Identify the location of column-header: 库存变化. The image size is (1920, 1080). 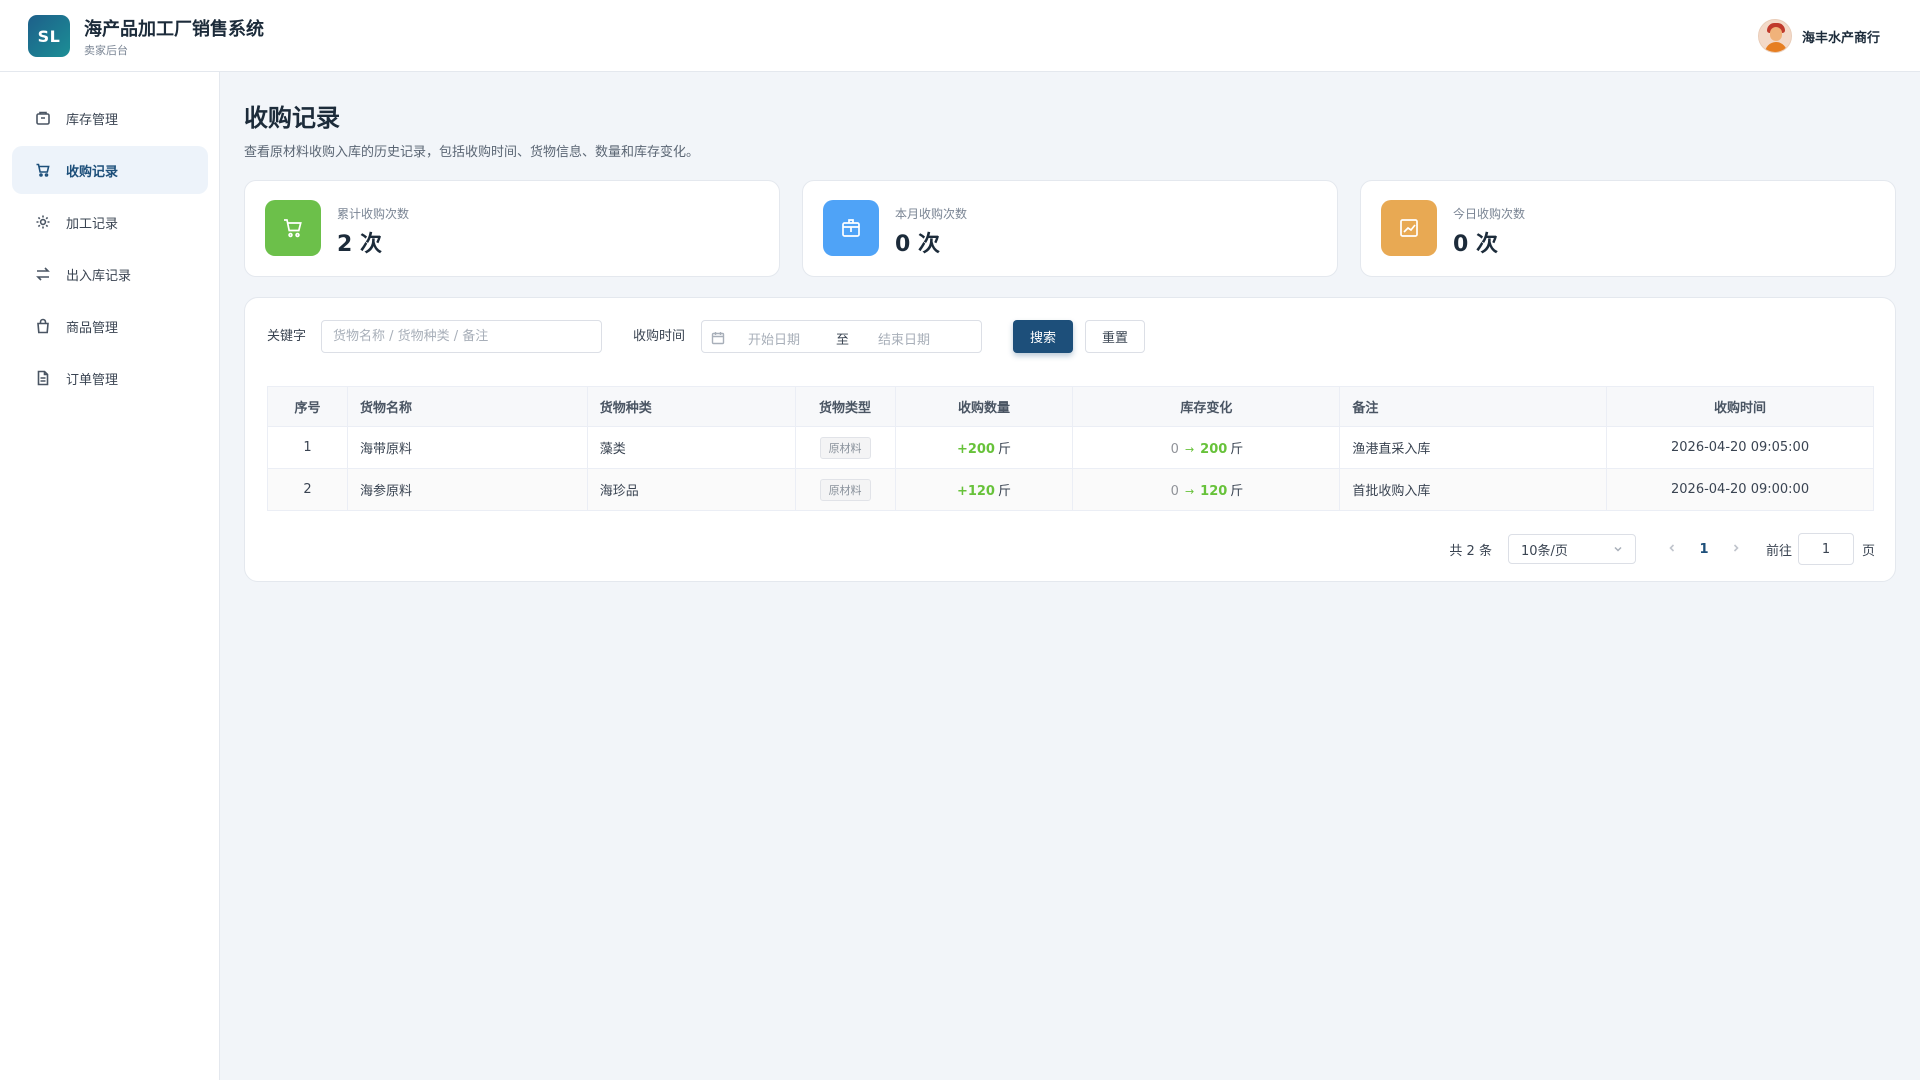
(1206, 406).